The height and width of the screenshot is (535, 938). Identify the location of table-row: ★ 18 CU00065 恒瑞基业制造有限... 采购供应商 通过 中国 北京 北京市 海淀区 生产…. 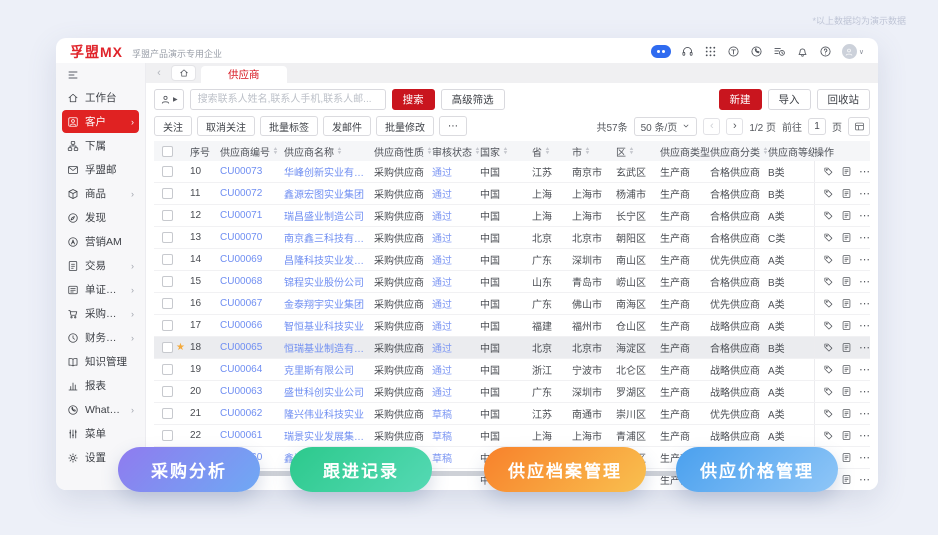
(512, 348).